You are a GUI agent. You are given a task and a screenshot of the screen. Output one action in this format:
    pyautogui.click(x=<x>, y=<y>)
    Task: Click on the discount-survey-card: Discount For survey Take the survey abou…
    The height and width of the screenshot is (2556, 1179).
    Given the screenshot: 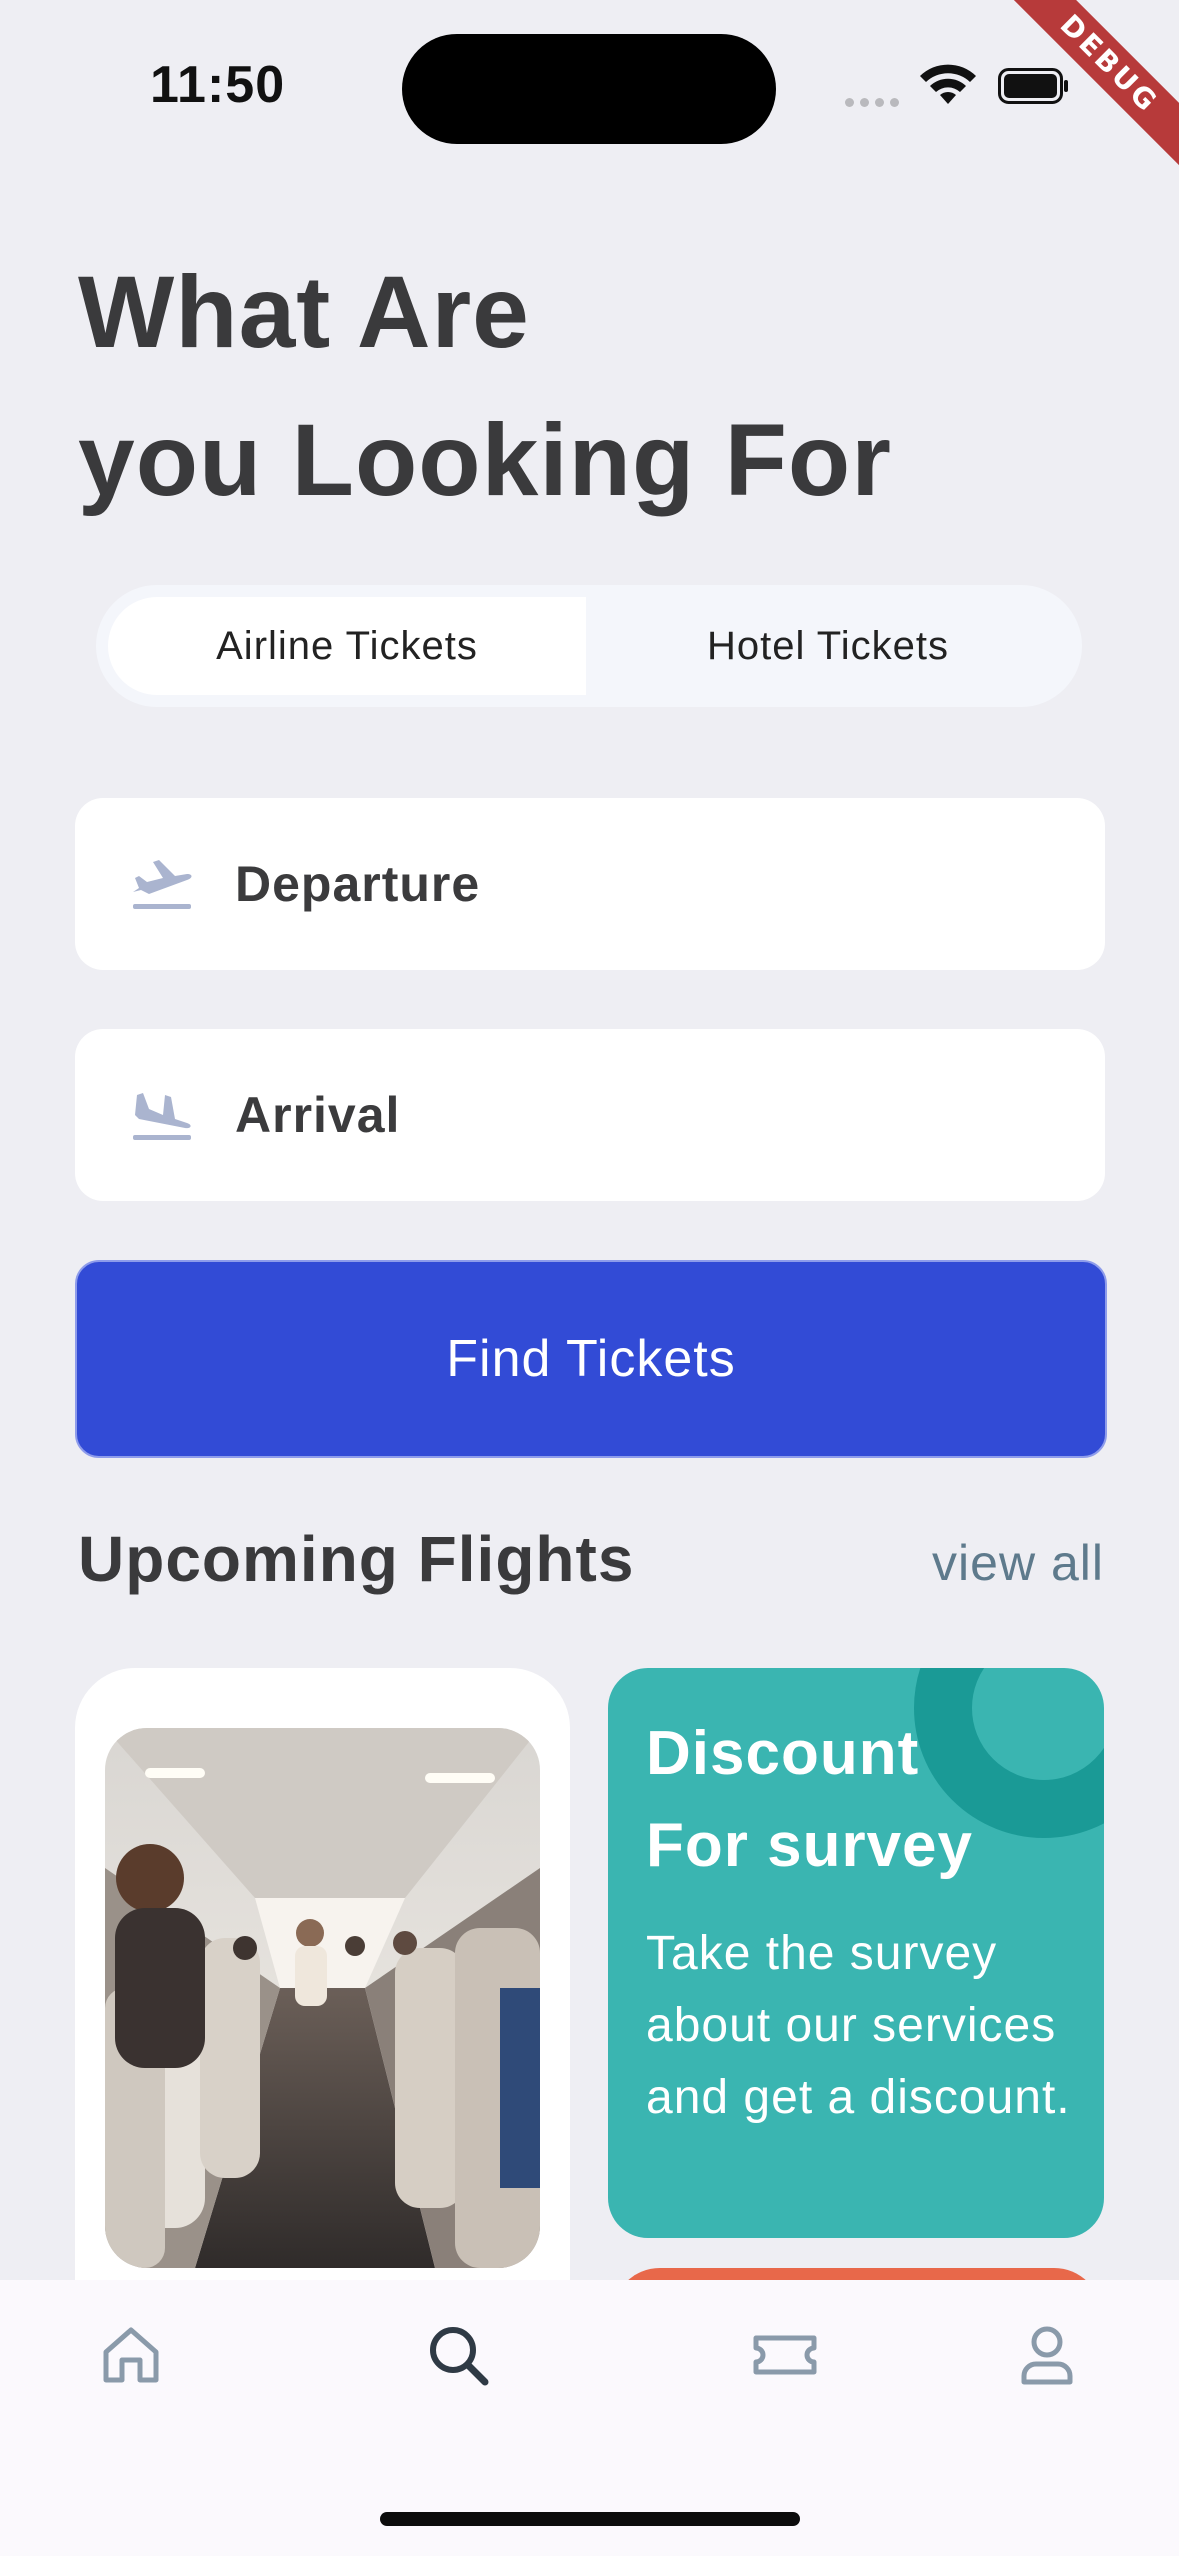 What is the action you would take?
    pyautogui.click(x=856, y=1953)
    